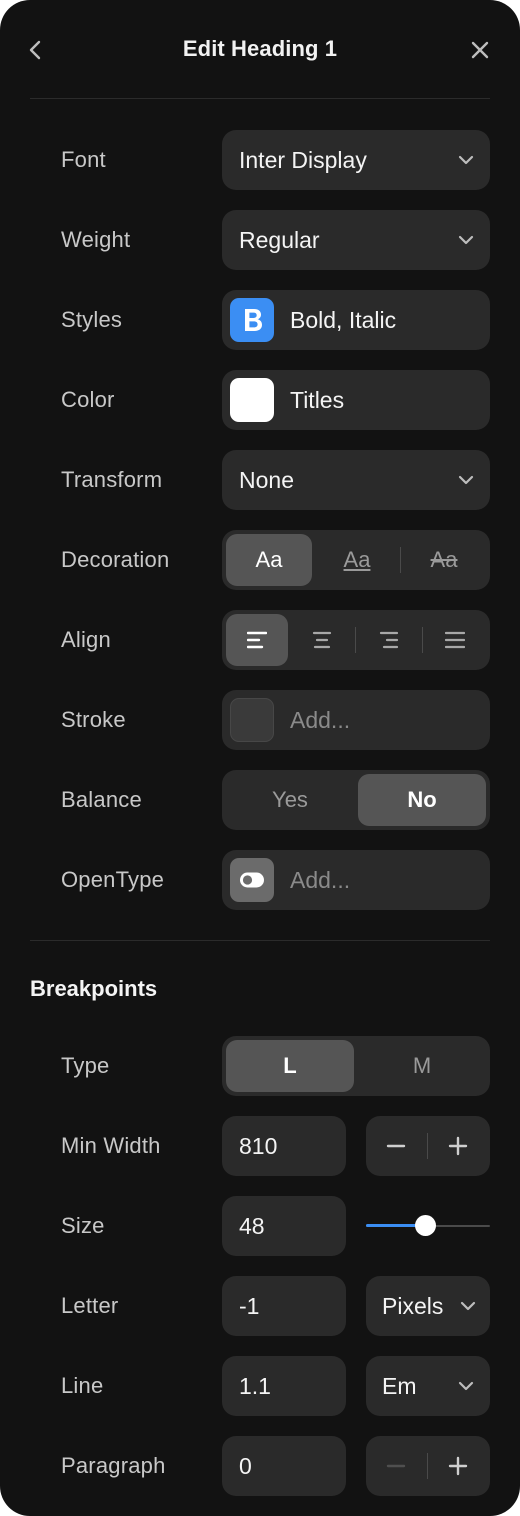  What do you see at coordinates (317, 400) in the screenshot?
I see `color-value: Titles` at bounding box center [317, 400].